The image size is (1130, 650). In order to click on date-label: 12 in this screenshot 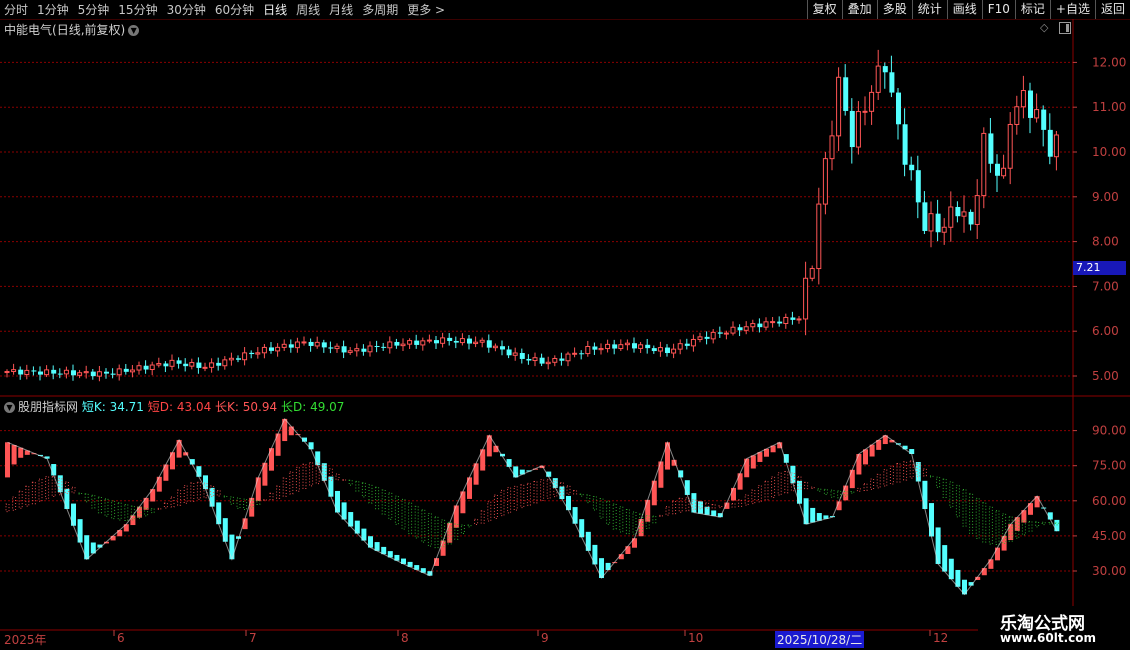, I will do `click(941, 638)`.